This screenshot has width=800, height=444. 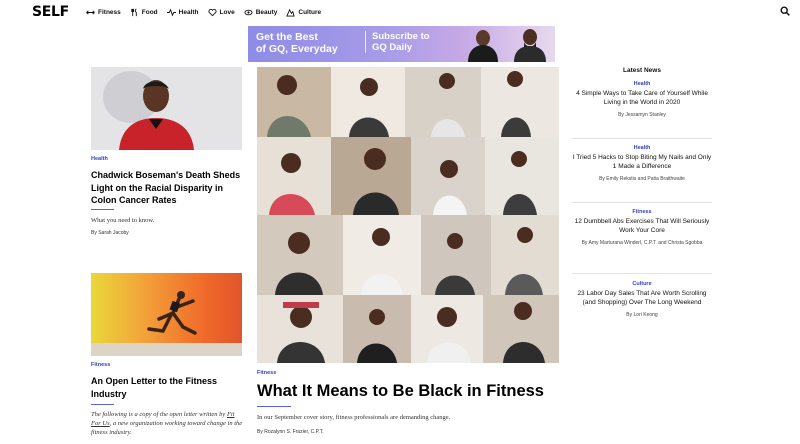 I want to click on nav-label: Beauty, so click(x=266, y=12).